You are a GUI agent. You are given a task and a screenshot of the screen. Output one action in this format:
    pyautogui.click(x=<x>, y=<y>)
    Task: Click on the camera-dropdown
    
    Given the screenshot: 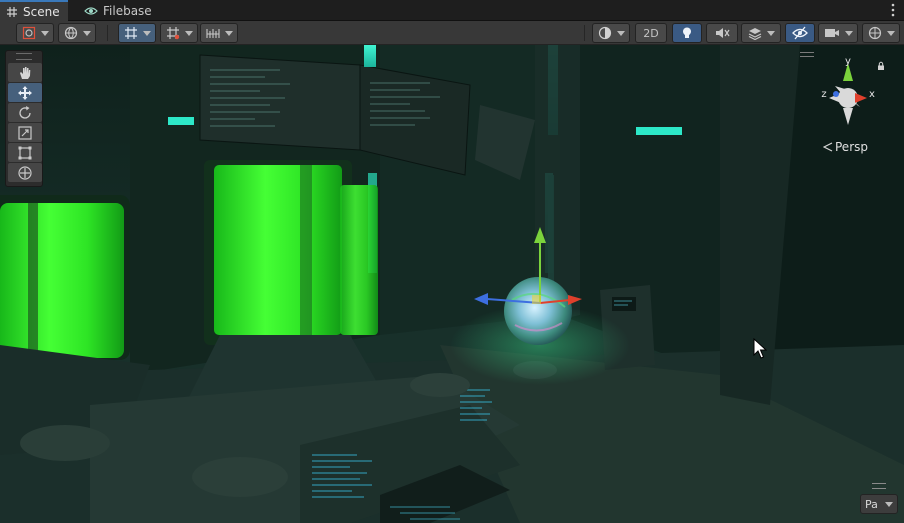 What is the action you would take?
    pyautogui.click(x=838, y=33)
    